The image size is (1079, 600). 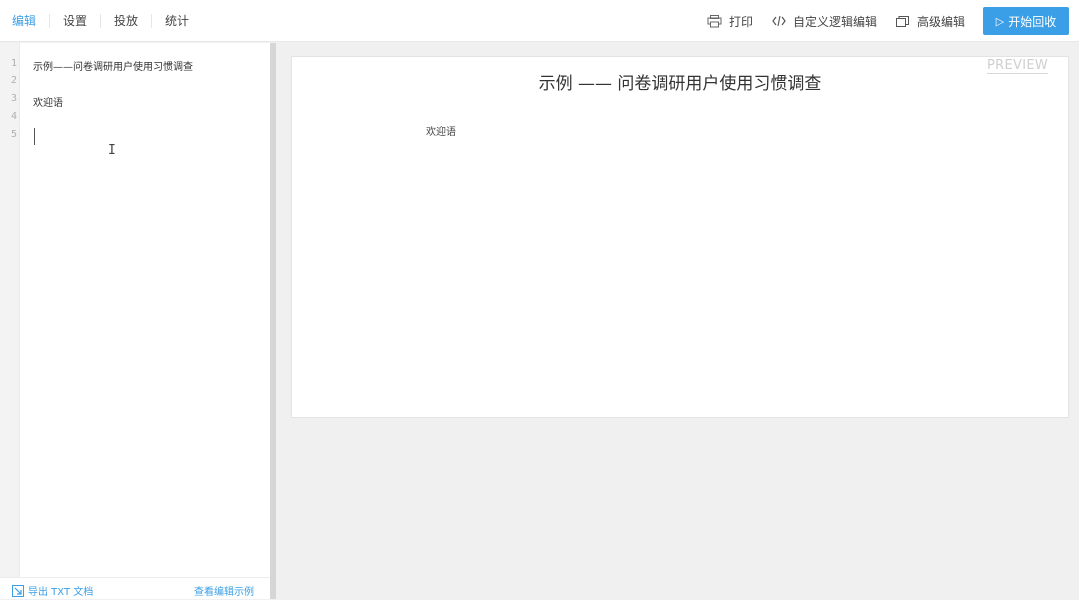 I want to click on print-label: 打印, so click(x=740, y=21).